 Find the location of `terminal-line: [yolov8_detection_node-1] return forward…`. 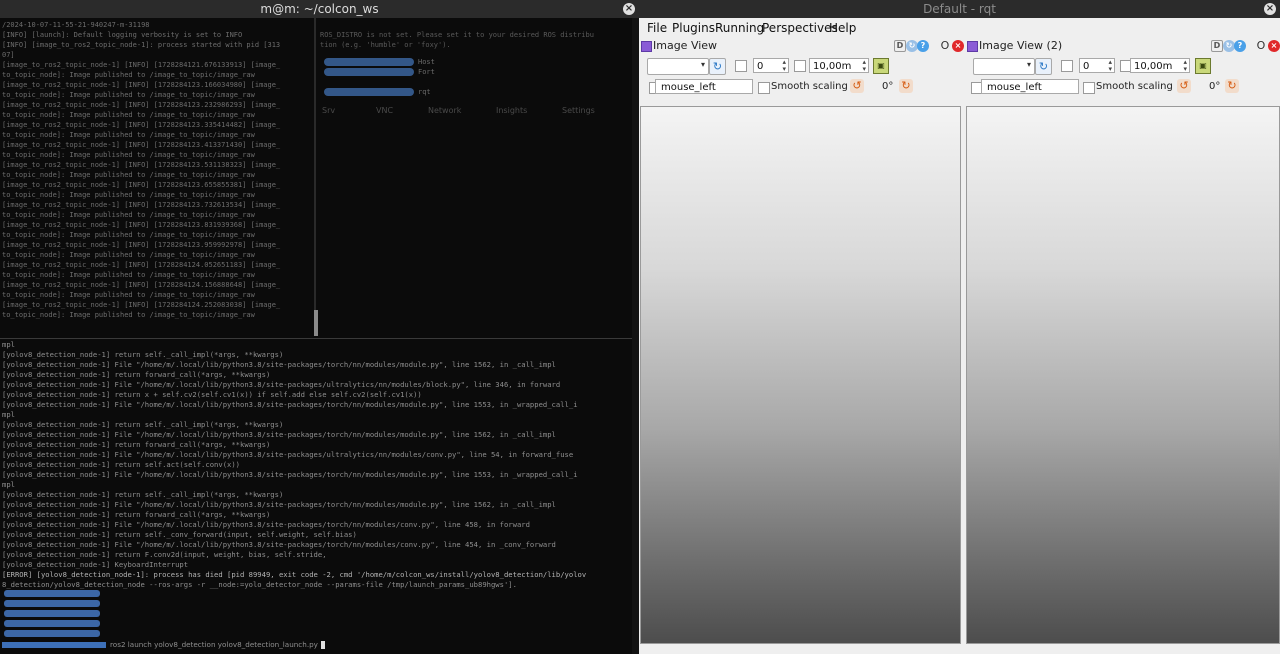

terminal-line: [yolov8_detection_node-1] return forward… is located at coordinates (136, 444).